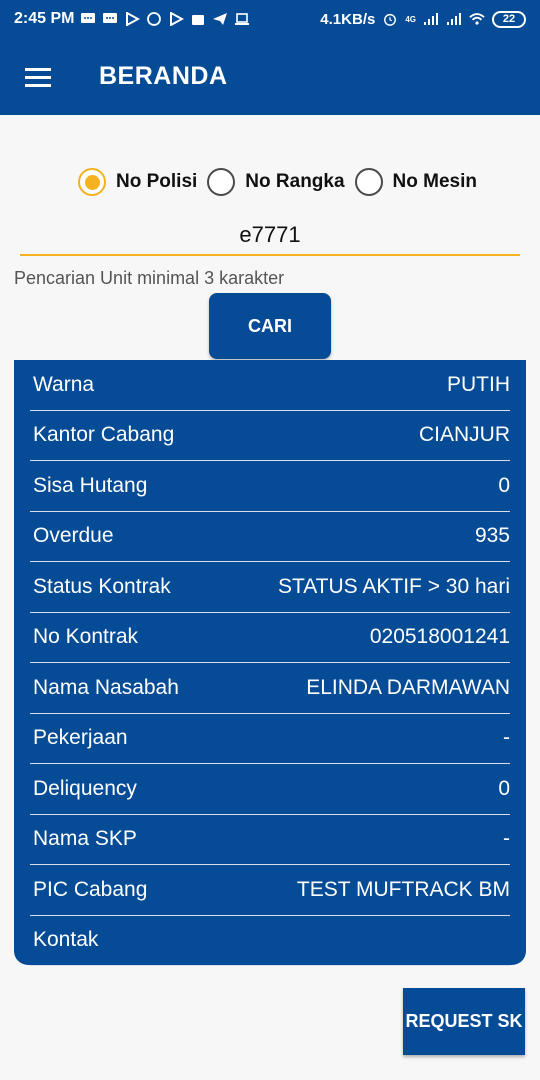 The image size is (540, 1080). What do you see at coordinates (492, 536) in the screenshot?
I see `detail-value: 935` at bounding box center [492, 536].